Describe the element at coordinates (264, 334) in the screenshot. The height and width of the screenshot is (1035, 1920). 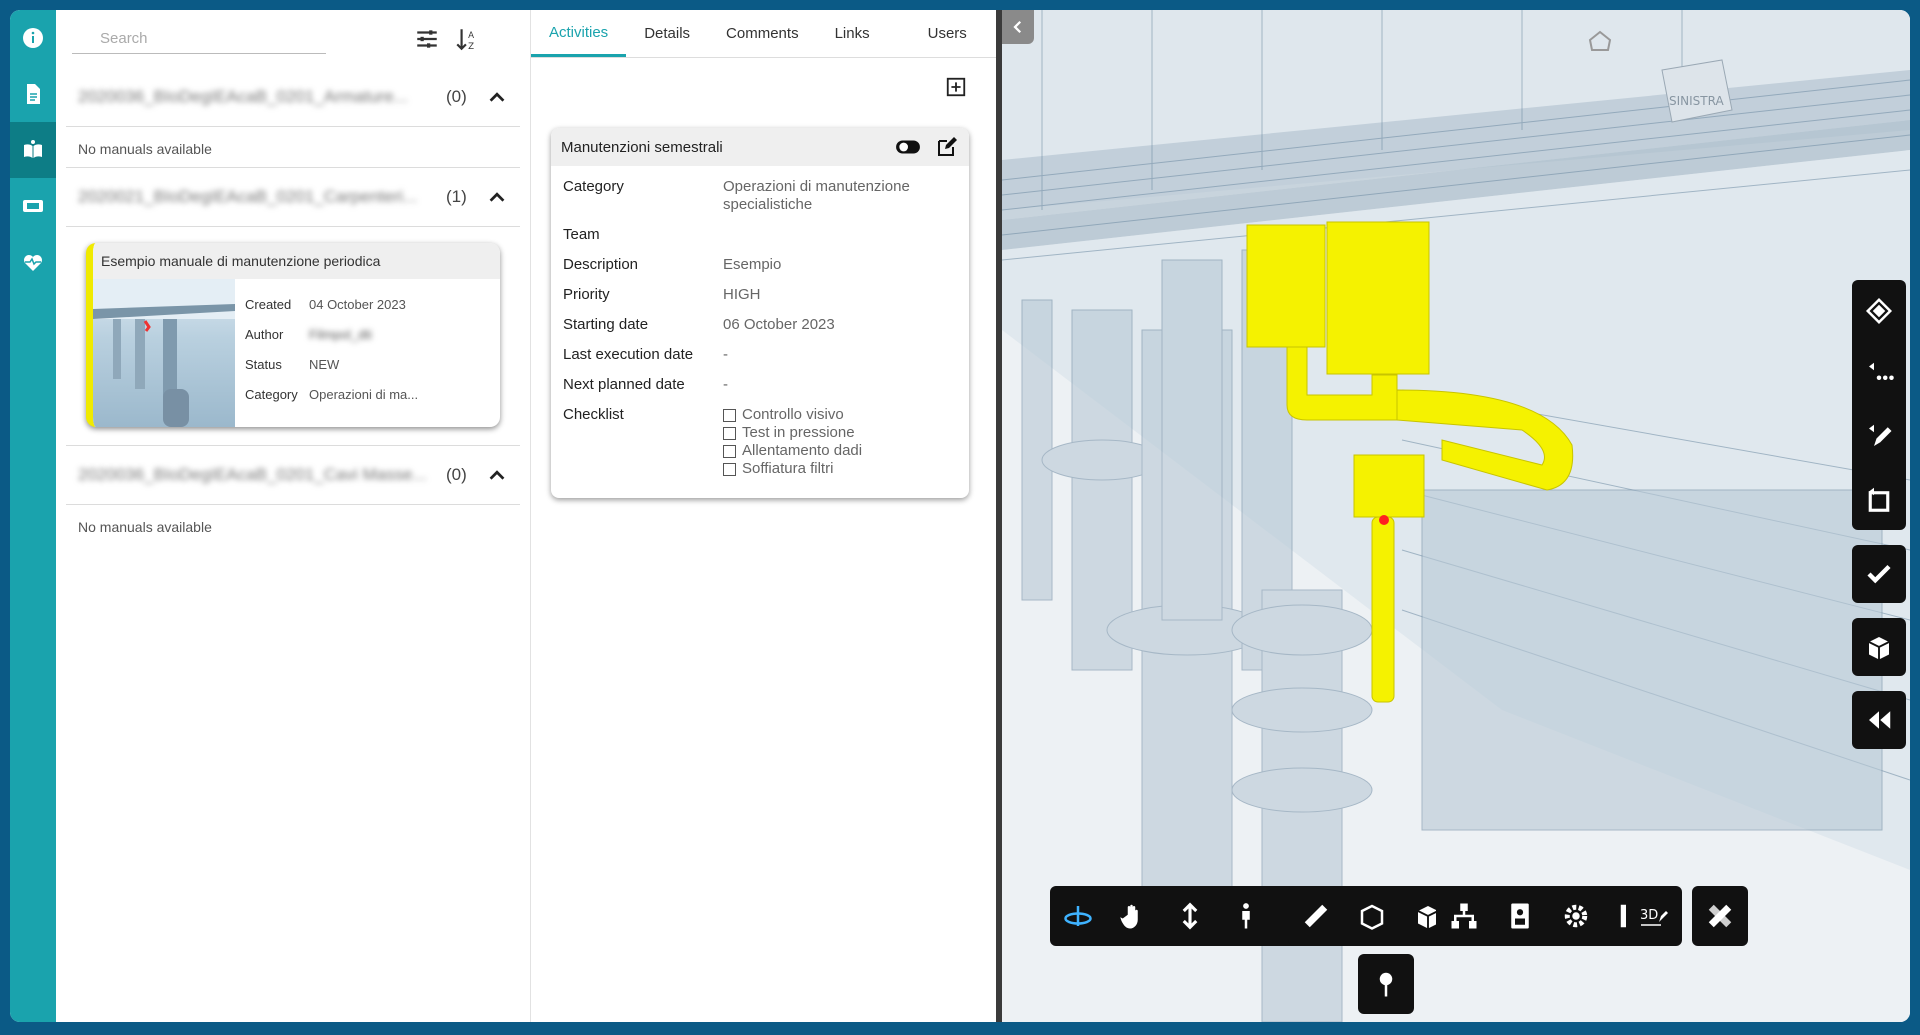
I see `author-label: Author` at that location.